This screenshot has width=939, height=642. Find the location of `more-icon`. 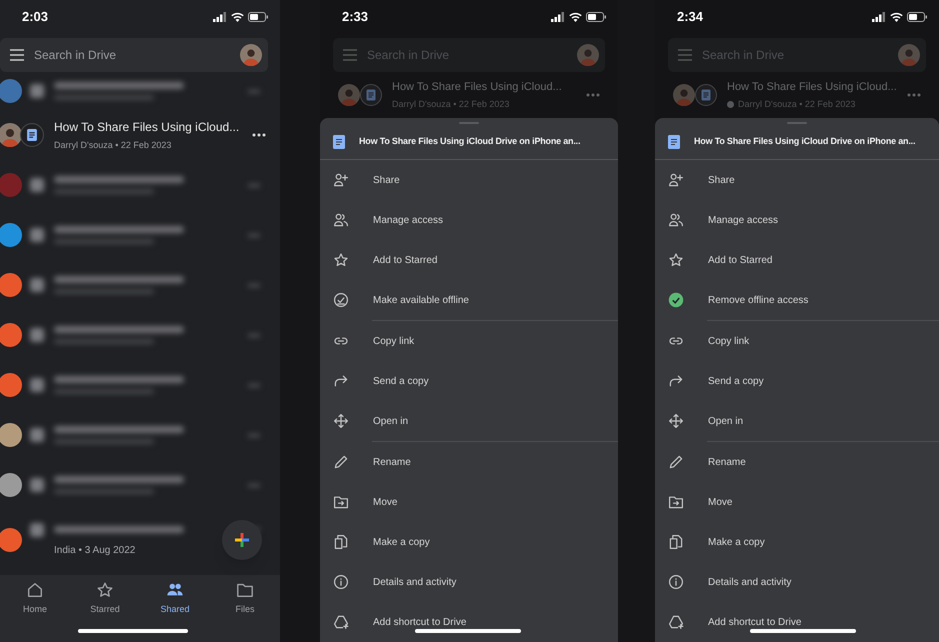

more-icon is located at coordinates (259, 135).